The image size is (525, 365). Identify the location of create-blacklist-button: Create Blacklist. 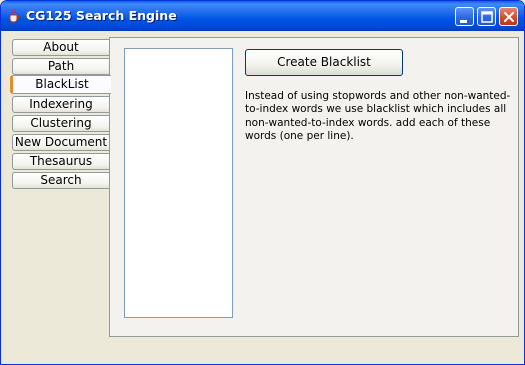
(324, 62).